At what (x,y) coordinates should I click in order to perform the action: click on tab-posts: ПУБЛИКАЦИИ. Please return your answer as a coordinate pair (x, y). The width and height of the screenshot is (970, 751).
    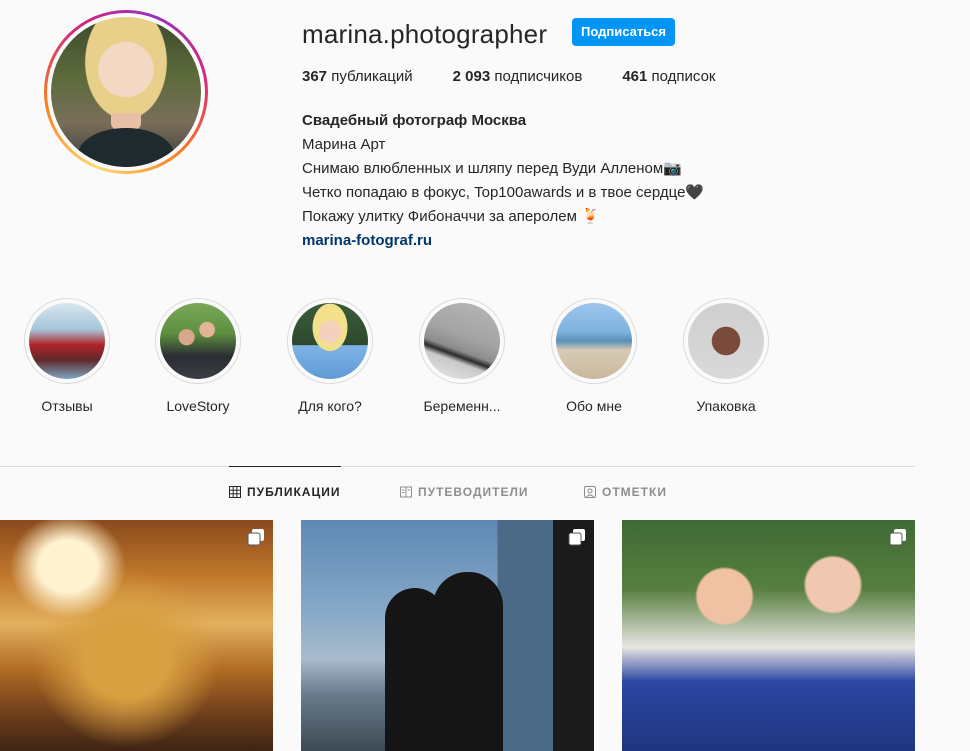
    Looking at the image, I should click on (284, 492).